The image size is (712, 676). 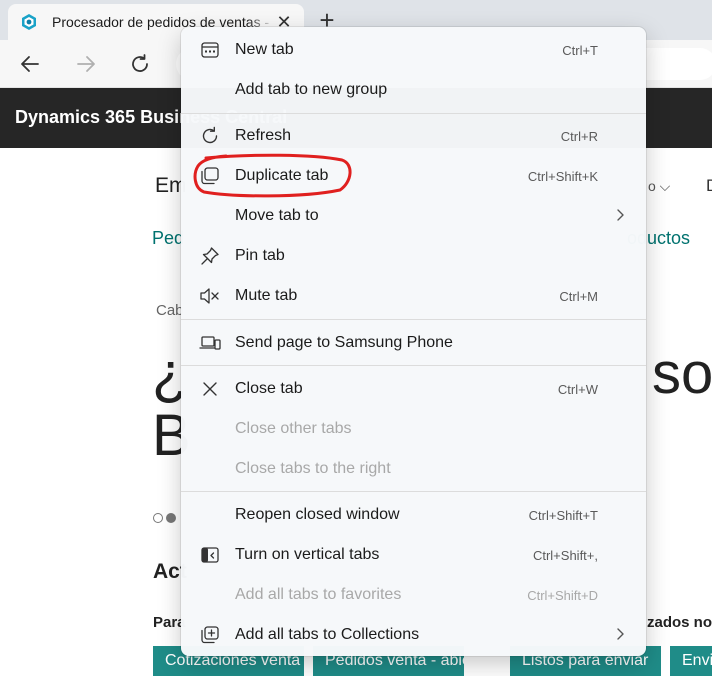 I want to click on nav-link-pedidos: Ped, so click(x=168, y=238).